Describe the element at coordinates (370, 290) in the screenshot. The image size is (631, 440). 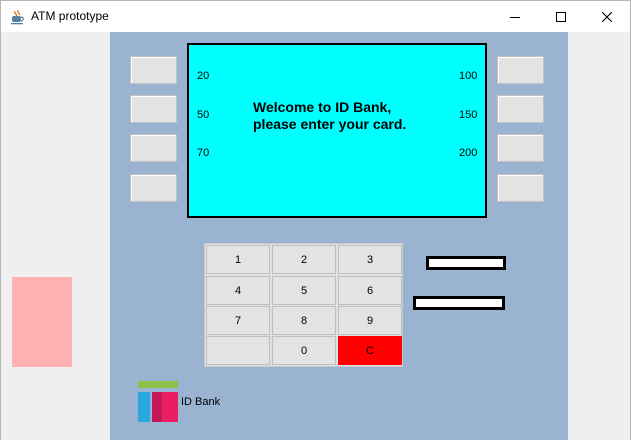
I see `key-6: 6` at that location.